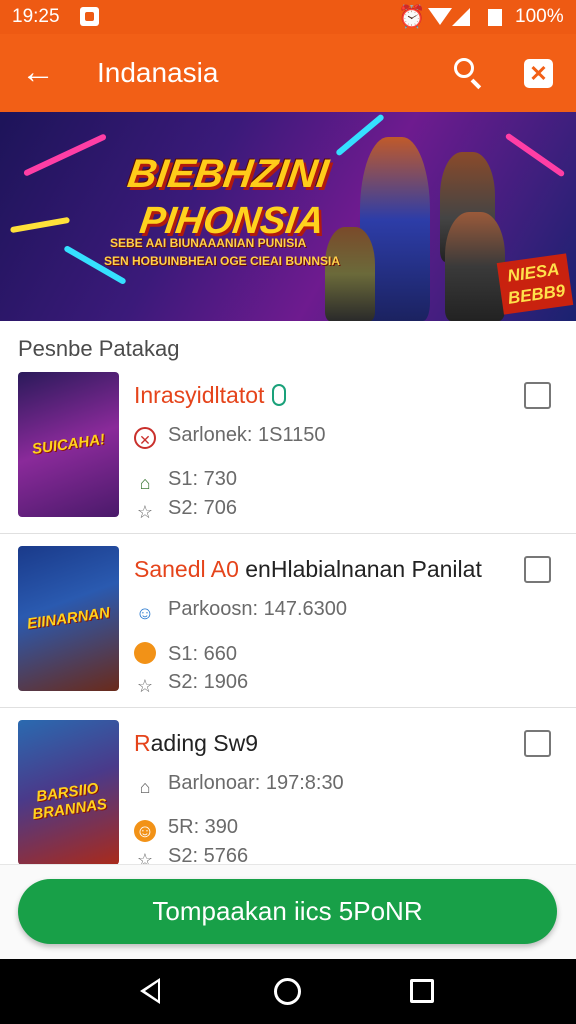 The width and height of the screenshot is (576, 1024). I want to click on primary-action-button: Tompaakan iics 5PoNR, so click(287, 911).